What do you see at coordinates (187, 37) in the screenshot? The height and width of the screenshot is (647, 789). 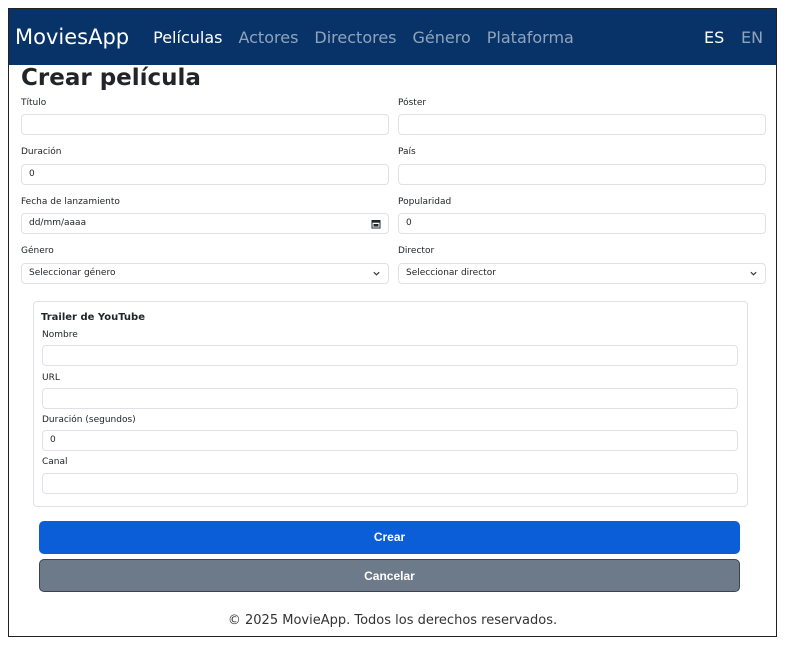 I see `nav-link-peliculas: Películas` at bounding box center [187, 37].